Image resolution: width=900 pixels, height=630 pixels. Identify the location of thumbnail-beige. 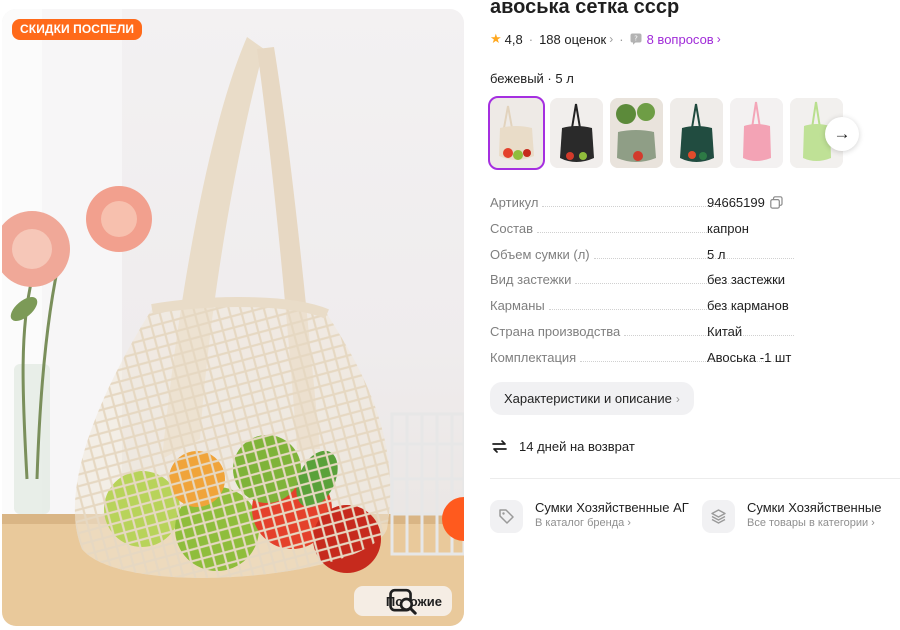
(516, 133).